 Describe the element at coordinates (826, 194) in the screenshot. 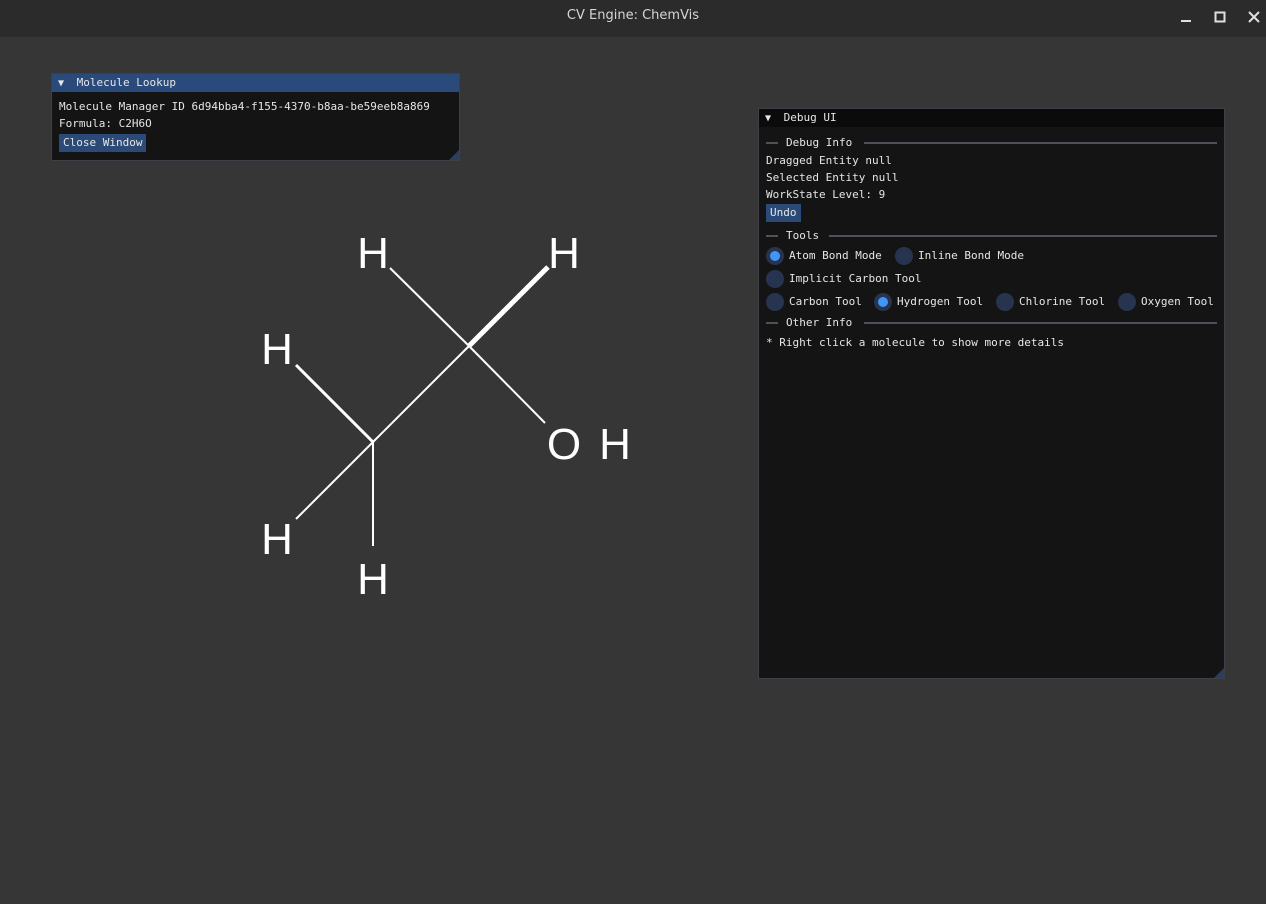

I see `workstate-level: WorkState Level: 9` at that location.